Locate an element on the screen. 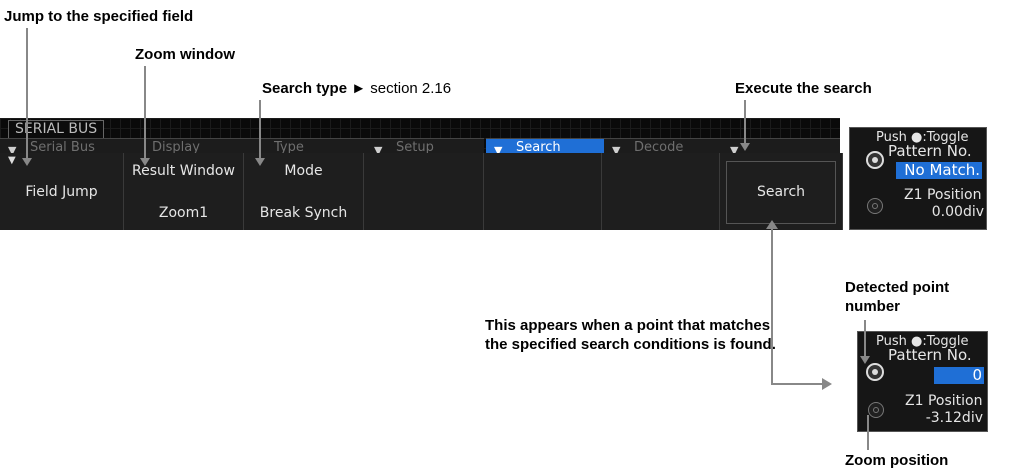 The height and width of the screenshot is (476, 1014). serial-bus-label: SERIAL BUS is located at coordinates (56, 129).